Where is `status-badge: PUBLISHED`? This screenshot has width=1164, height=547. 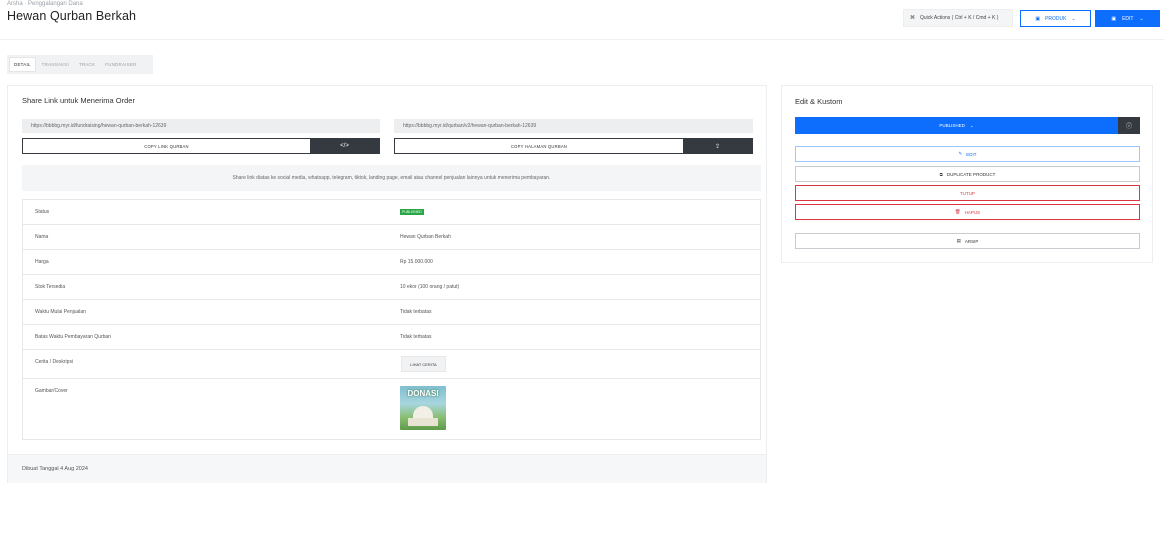
status-badge: PUBLISHED is located at coordinates (412, 212).